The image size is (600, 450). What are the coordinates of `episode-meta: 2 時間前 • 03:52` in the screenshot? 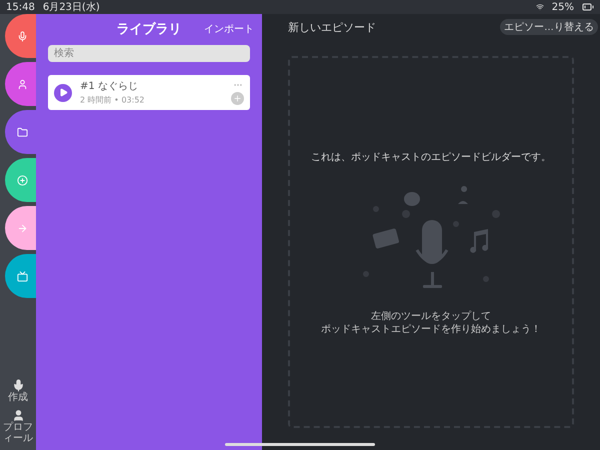 It's located at (113, 100).